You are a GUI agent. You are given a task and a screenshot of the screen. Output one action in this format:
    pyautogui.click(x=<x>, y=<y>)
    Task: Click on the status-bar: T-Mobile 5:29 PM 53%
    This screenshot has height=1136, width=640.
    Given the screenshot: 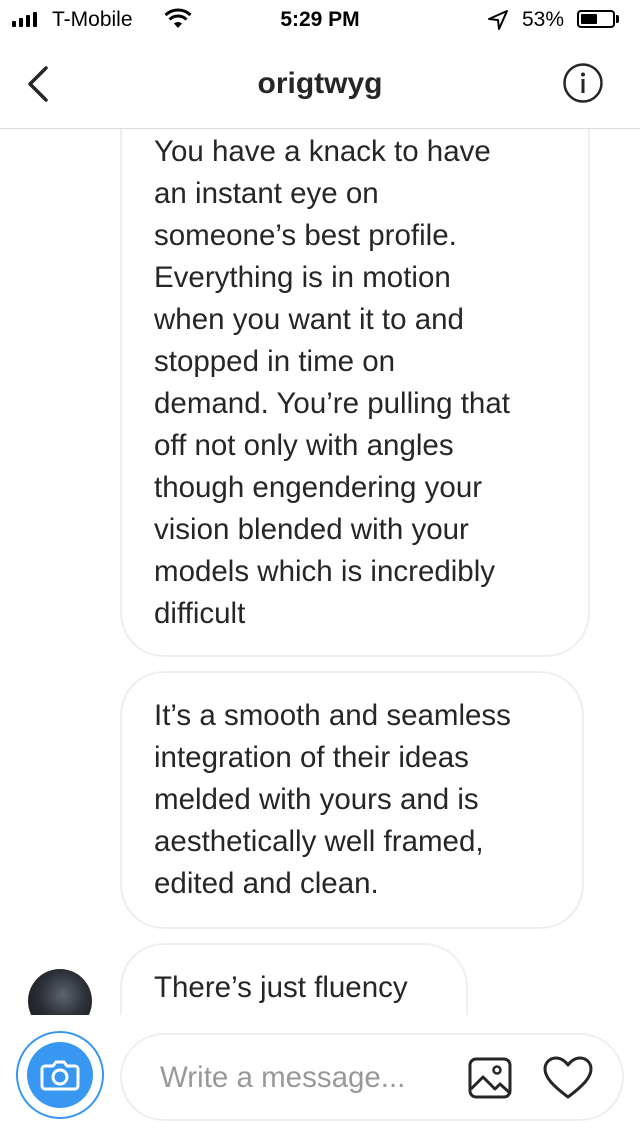 What is the action you would take?
    pyautogui.click(x=320, y=20)
    